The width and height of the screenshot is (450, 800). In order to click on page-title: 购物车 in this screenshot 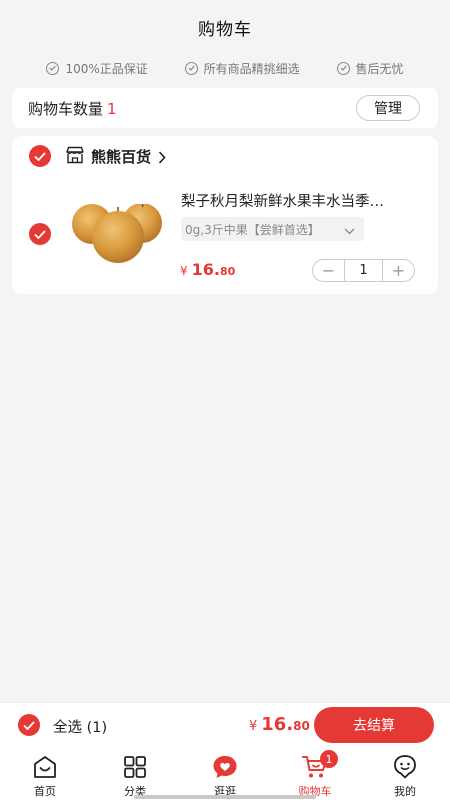, I will do `click(225, 29)`.